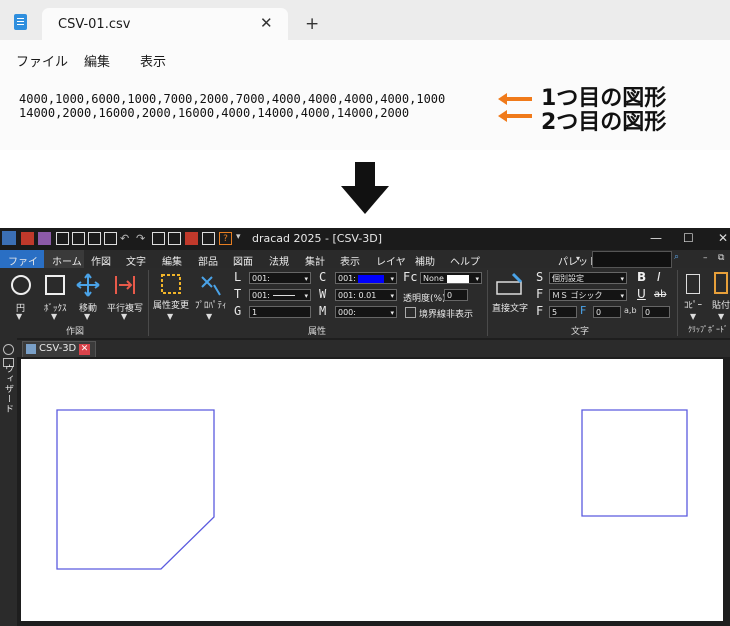  What do you see at coordinates (723, 238) in the screenshot?
I see `close-button: ✕` at bounding box center [723, 238].